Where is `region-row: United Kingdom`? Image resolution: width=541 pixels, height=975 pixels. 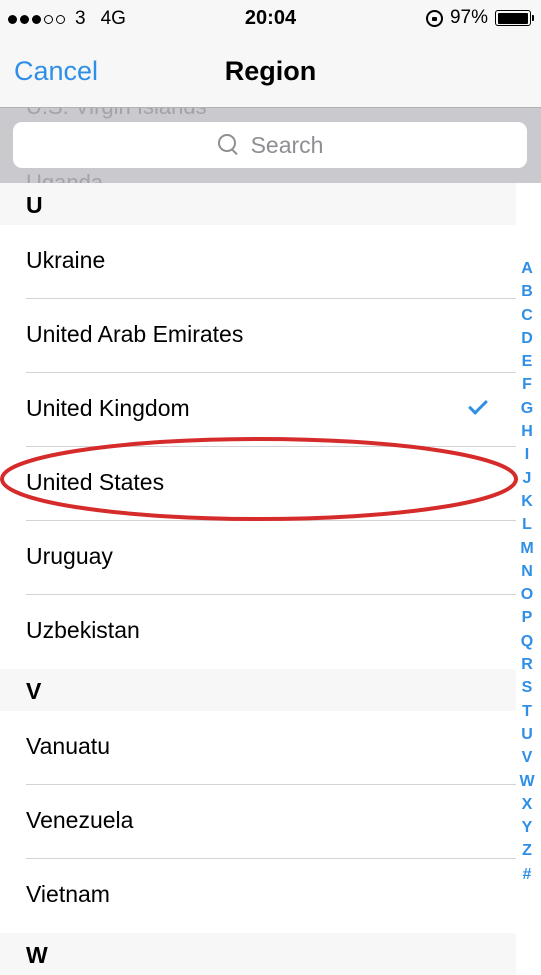
region-row: United Kingdom is located at coordinates (258, 410).